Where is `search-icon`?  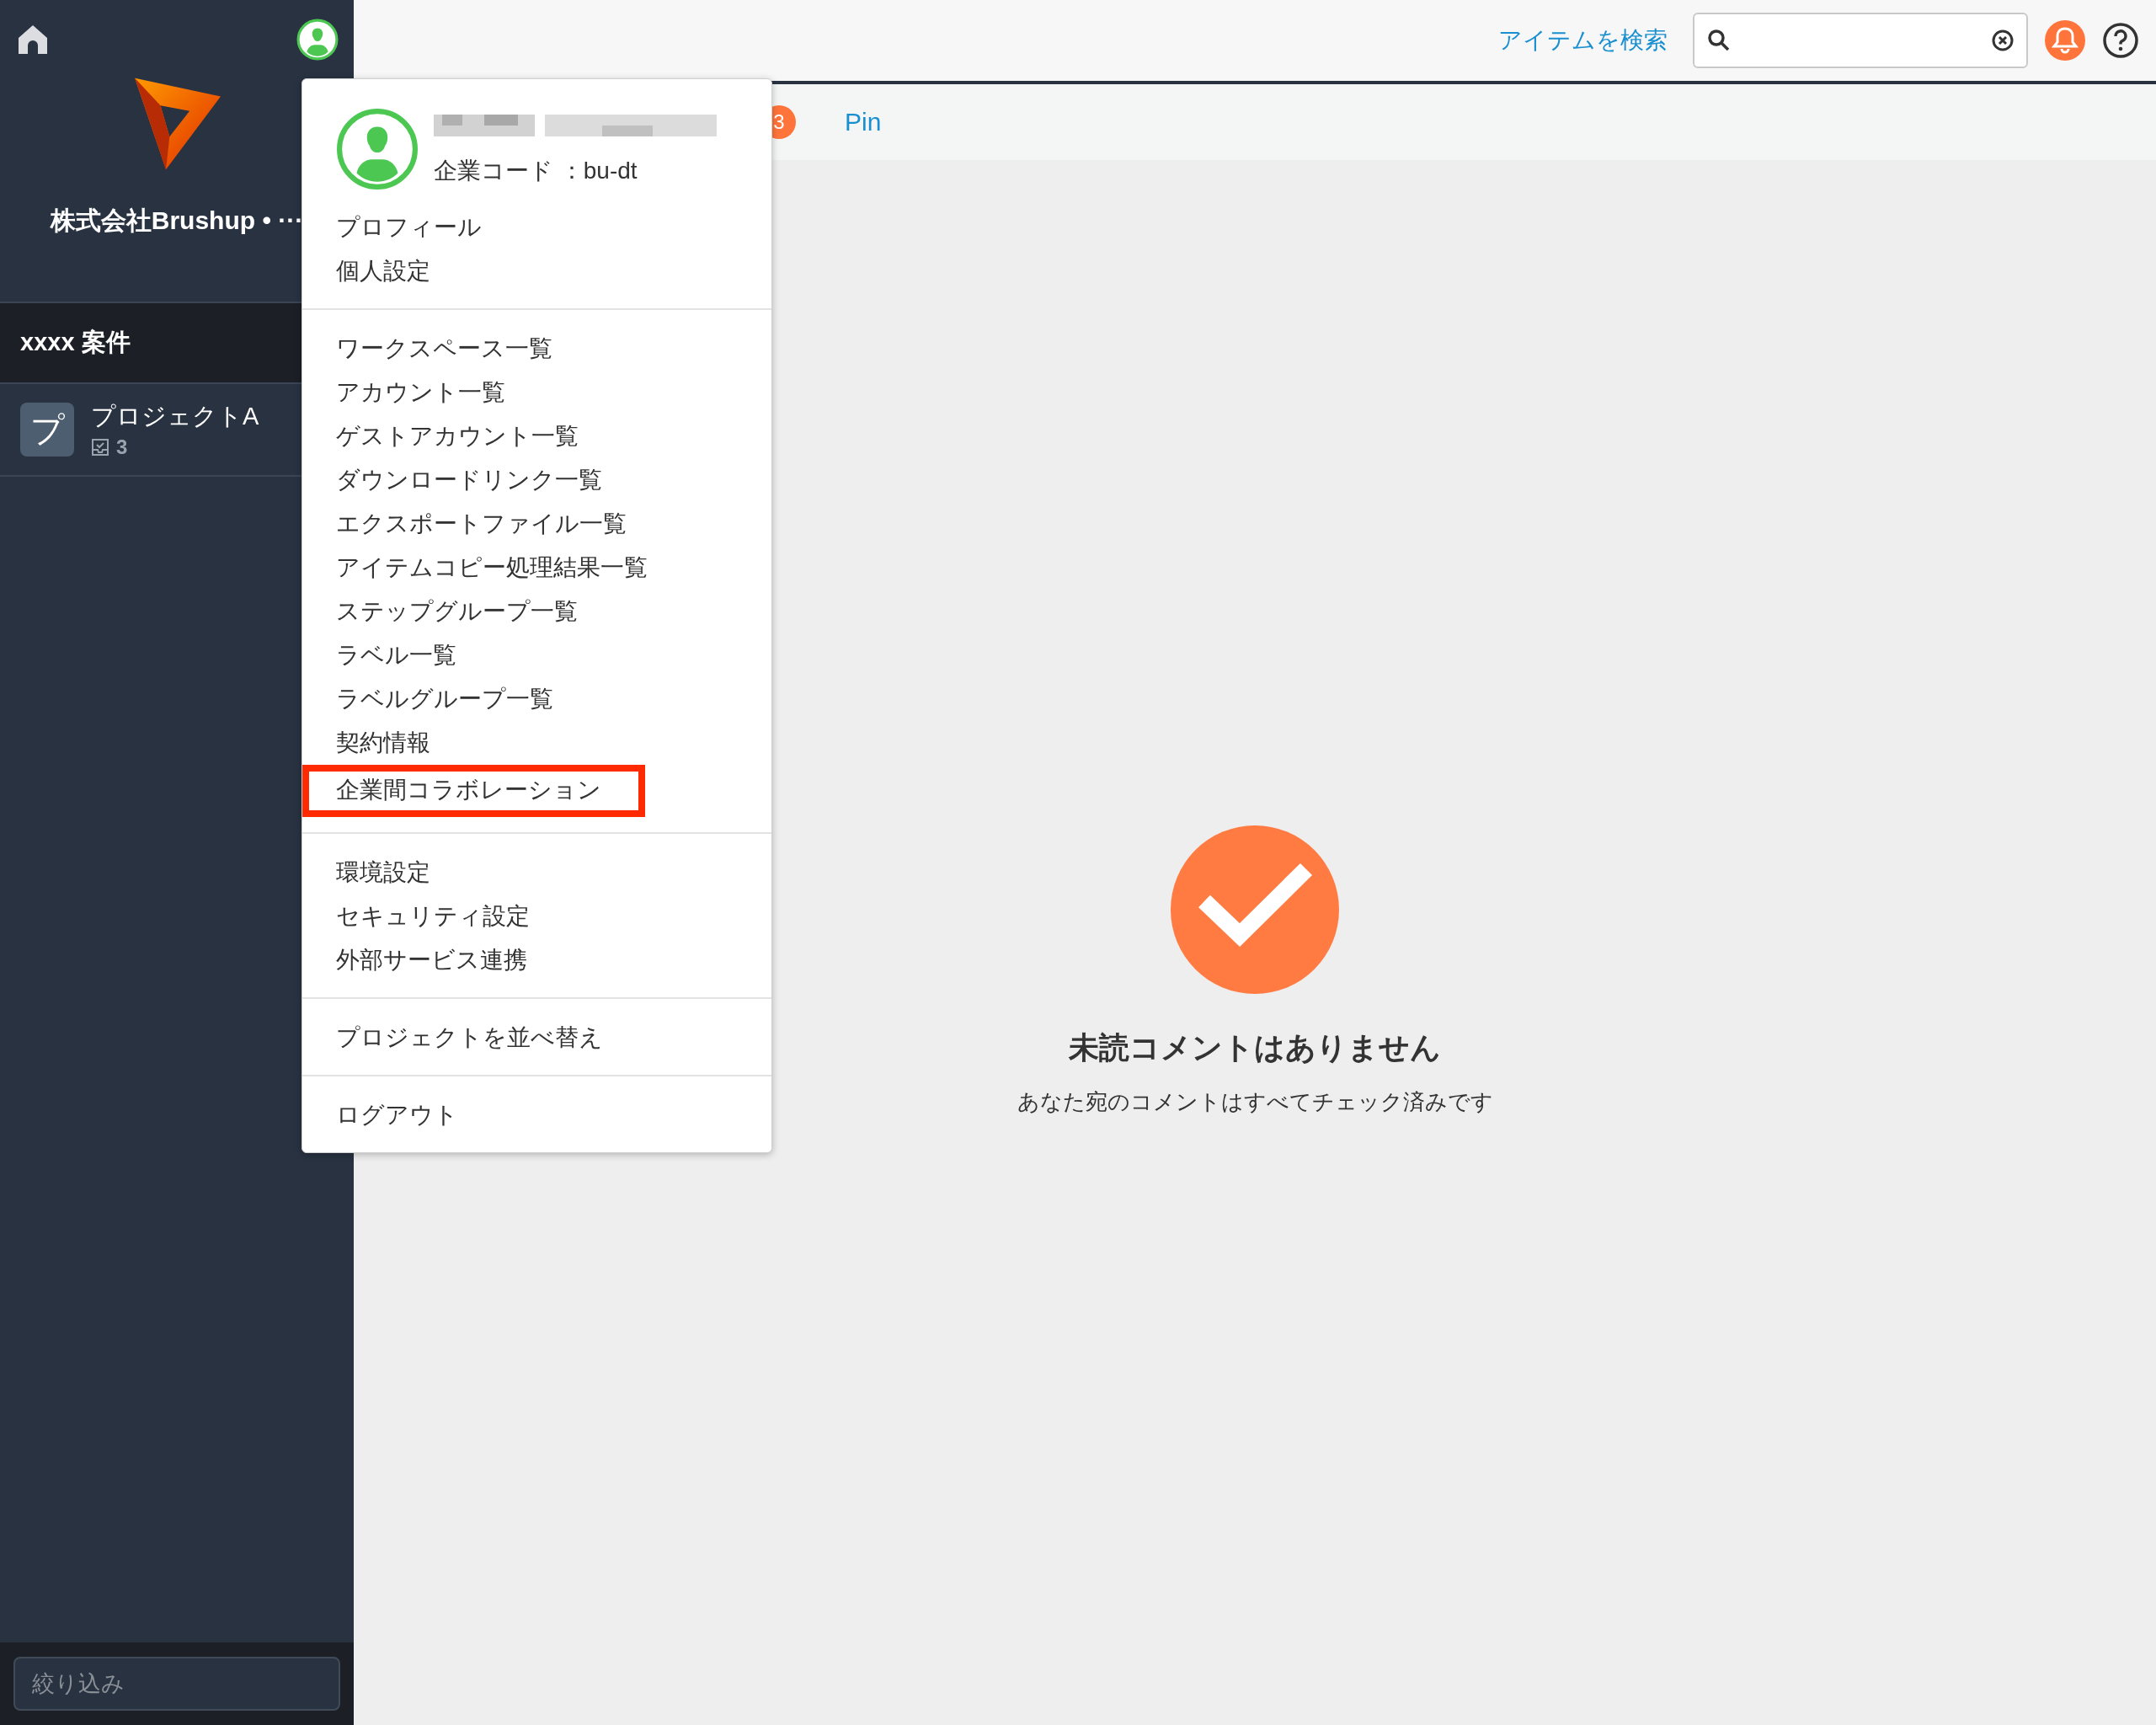 search-icon is located at coordinates (1719, 40).